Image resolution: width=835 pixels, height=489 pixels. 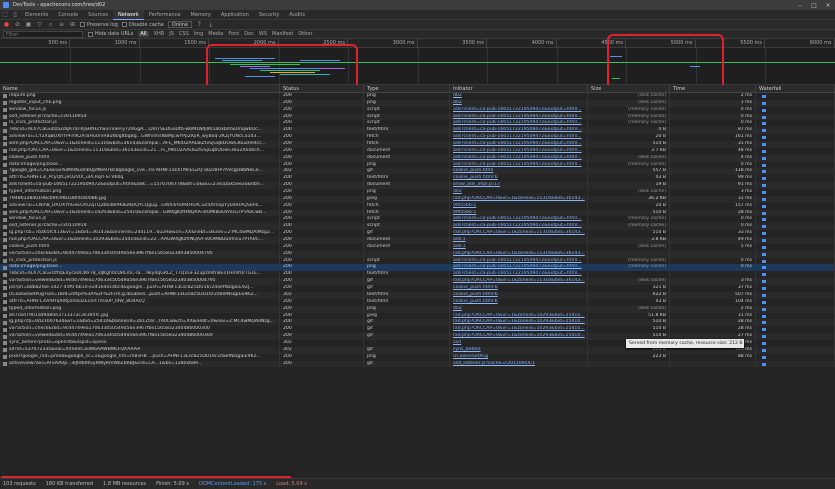 I want to click on export-har-icon: ⤓, so click(x=210, y=24).